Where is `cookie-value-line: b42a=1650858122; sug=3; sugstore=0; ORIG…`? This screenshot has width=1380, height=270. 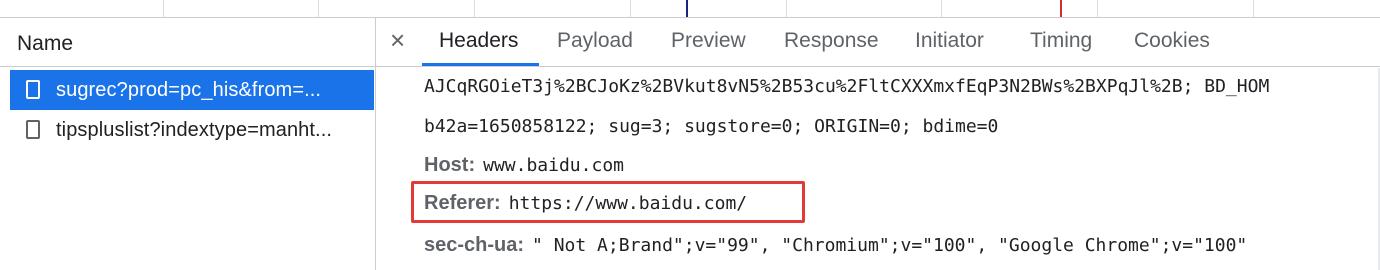
cookie-value-line: b42a=1650858122; sug=3; sugstore=0; ORIG… is located at coordinates (711, 127).